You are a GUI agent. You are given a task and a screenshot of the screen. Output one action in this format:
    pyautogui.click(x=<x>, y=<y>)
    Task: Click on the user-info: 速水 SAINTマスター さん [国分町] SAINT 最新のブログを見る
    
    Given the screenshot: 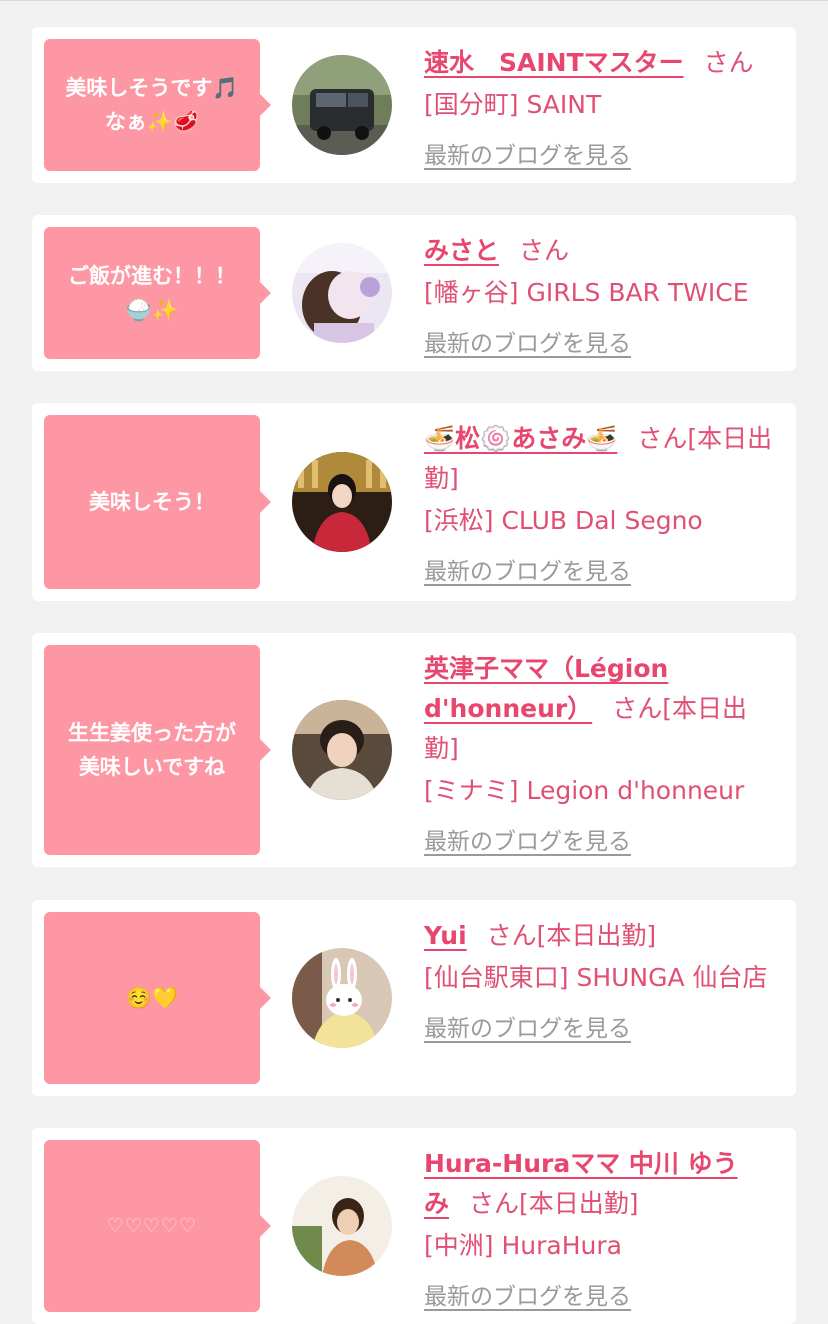 What is the action you would take?
    pyautogui.click(x=599, y=107)
    